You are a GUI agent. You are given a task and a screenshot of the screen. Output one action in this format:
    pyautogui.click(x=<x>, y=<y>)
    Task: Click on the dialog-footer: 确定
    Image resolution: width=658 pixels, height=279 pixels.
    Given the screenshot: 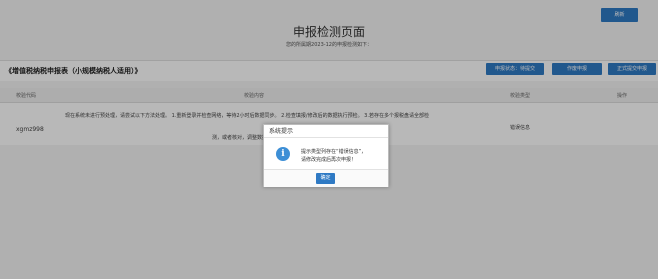 What is the action you would take?
    pyautogui.click(x=326, y=178)
    